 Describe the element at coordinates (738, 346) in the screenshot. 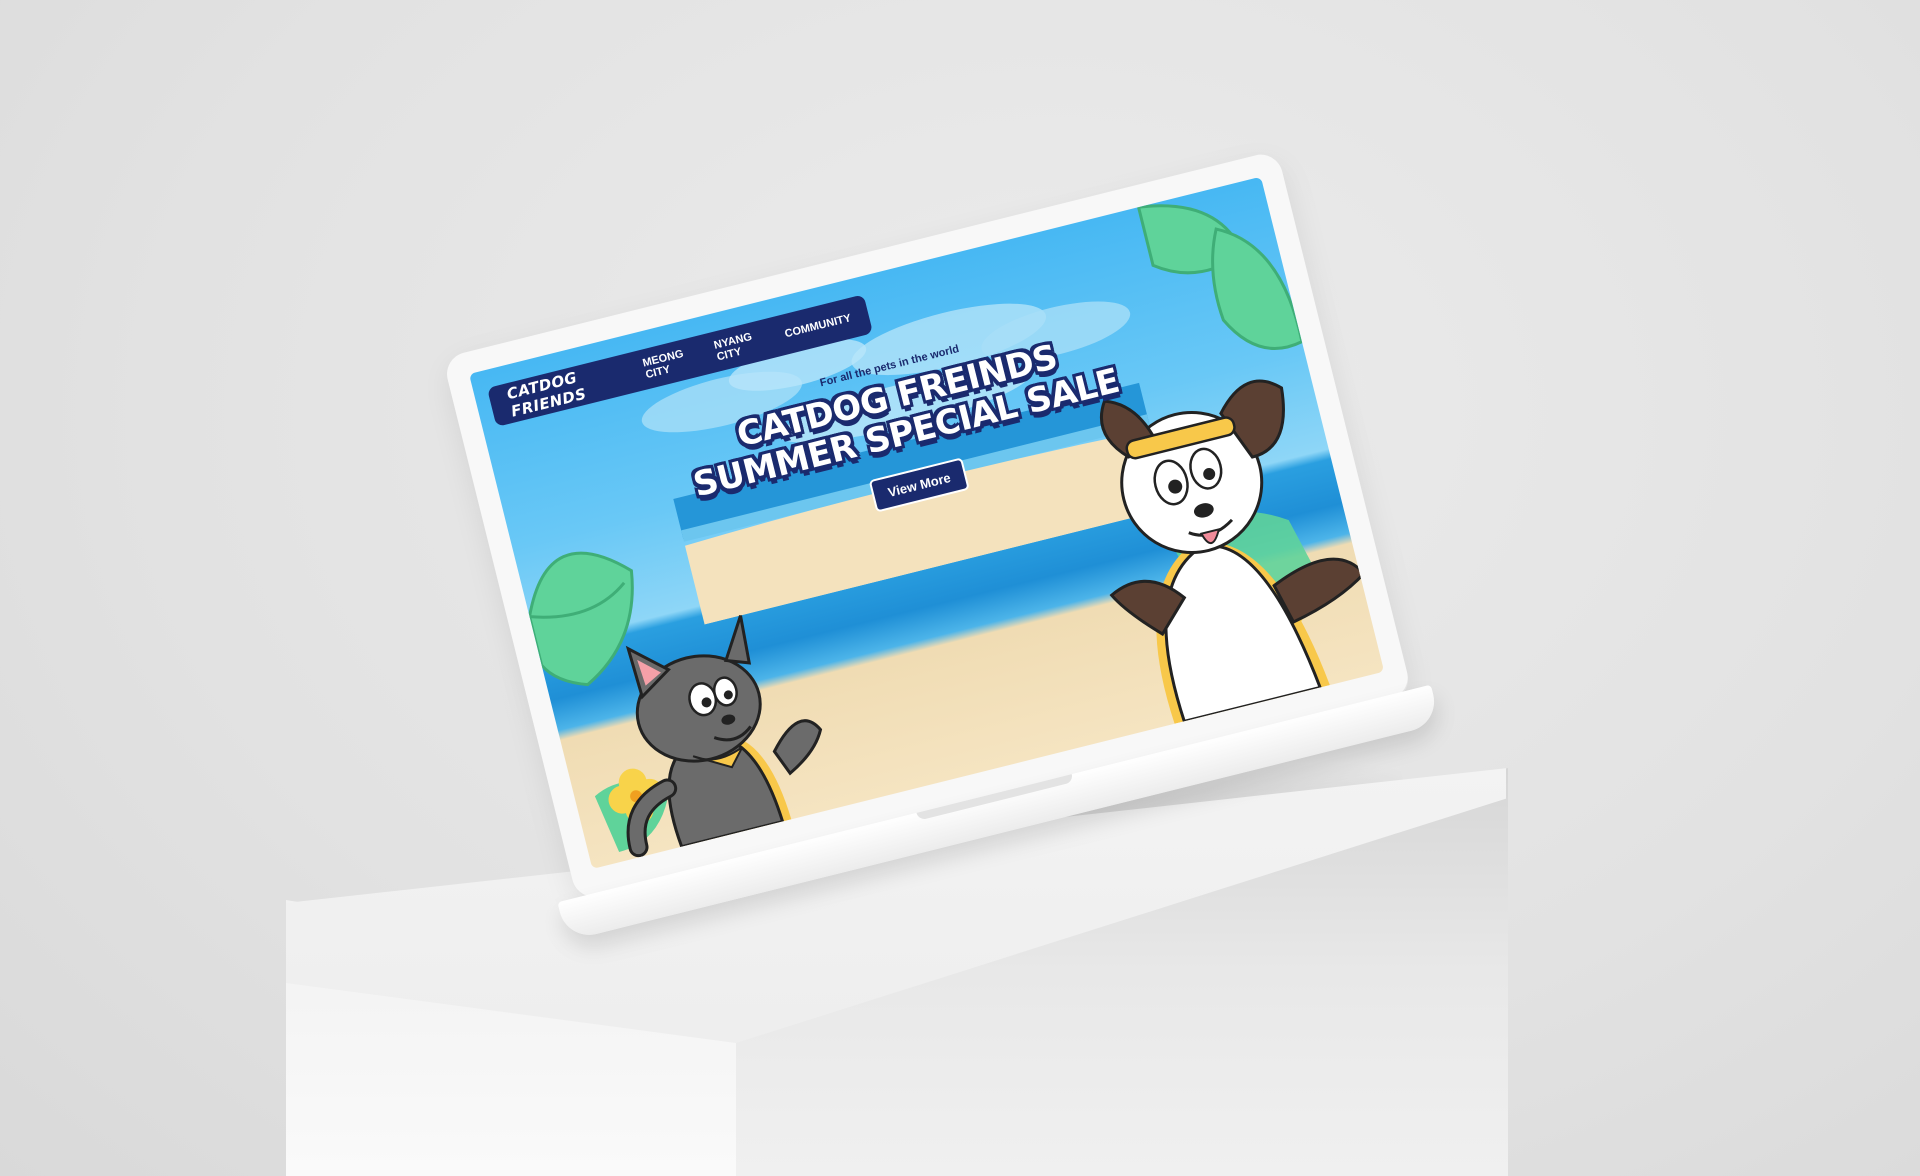

I see `nav-item-nyang-city: NYANG CITY` at that location.